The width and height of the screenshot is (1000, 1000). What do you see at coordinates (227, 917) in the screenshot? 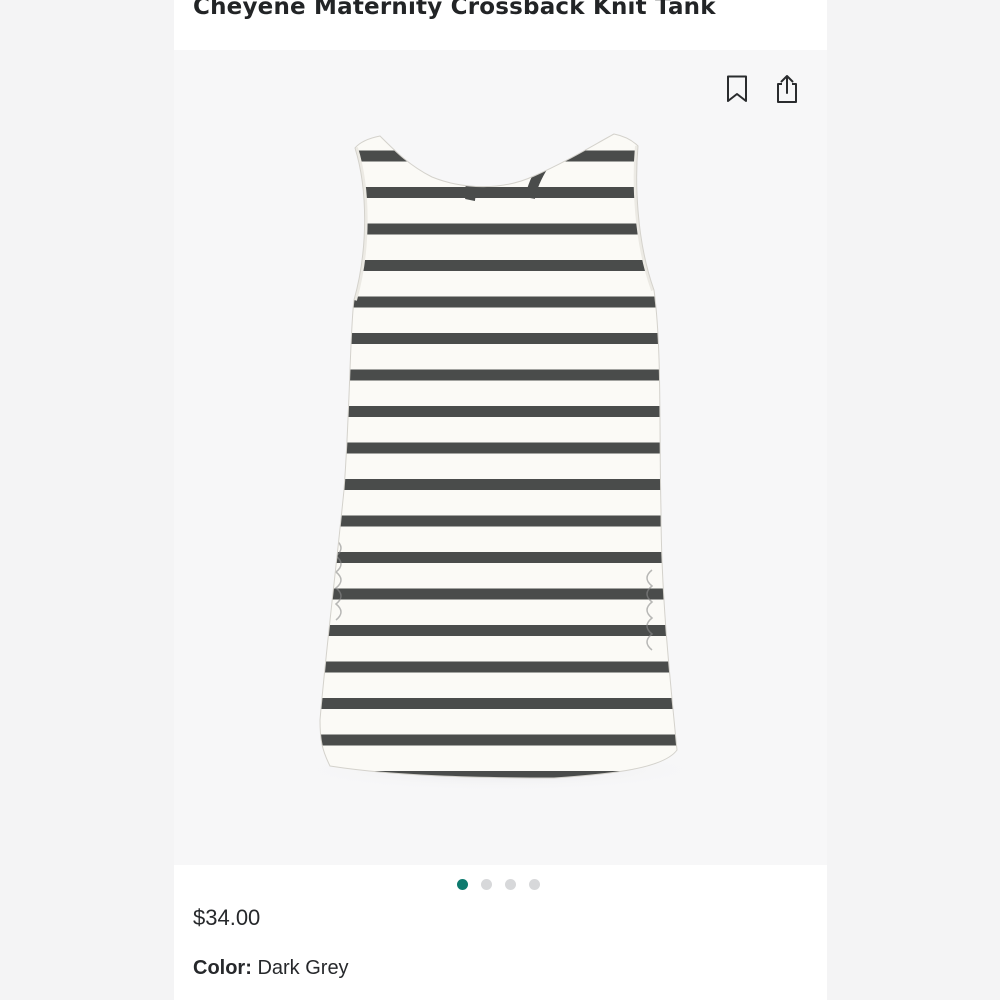
I see `product-price: $34.00` at bounding box center [227, 917].